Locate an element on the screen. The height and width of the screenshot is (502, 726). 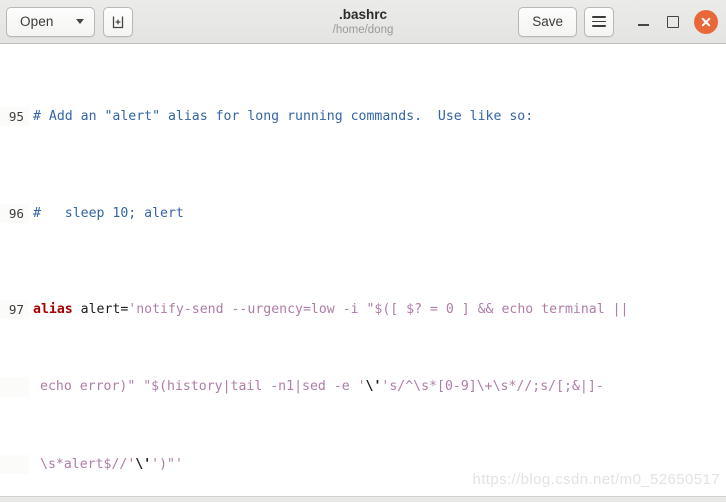
new-document-button is located at coordinates (118, 21).